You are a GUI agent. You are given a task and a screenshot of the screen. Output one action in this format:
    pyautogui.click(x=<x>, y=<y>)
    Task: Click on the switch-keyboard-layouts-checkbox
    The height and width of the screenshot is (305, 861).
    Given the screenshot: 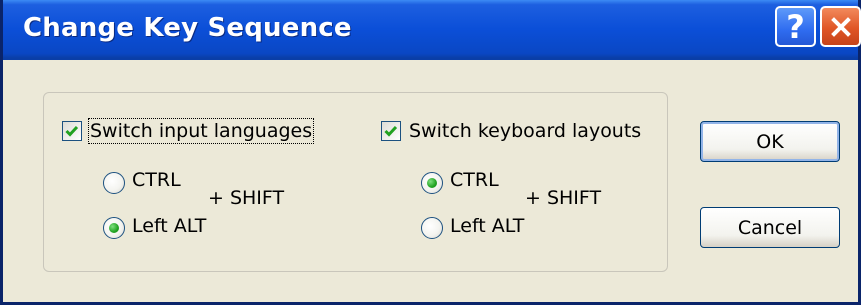 What is the action you would take?
    pyautogui.click(x=391, y=131)
    